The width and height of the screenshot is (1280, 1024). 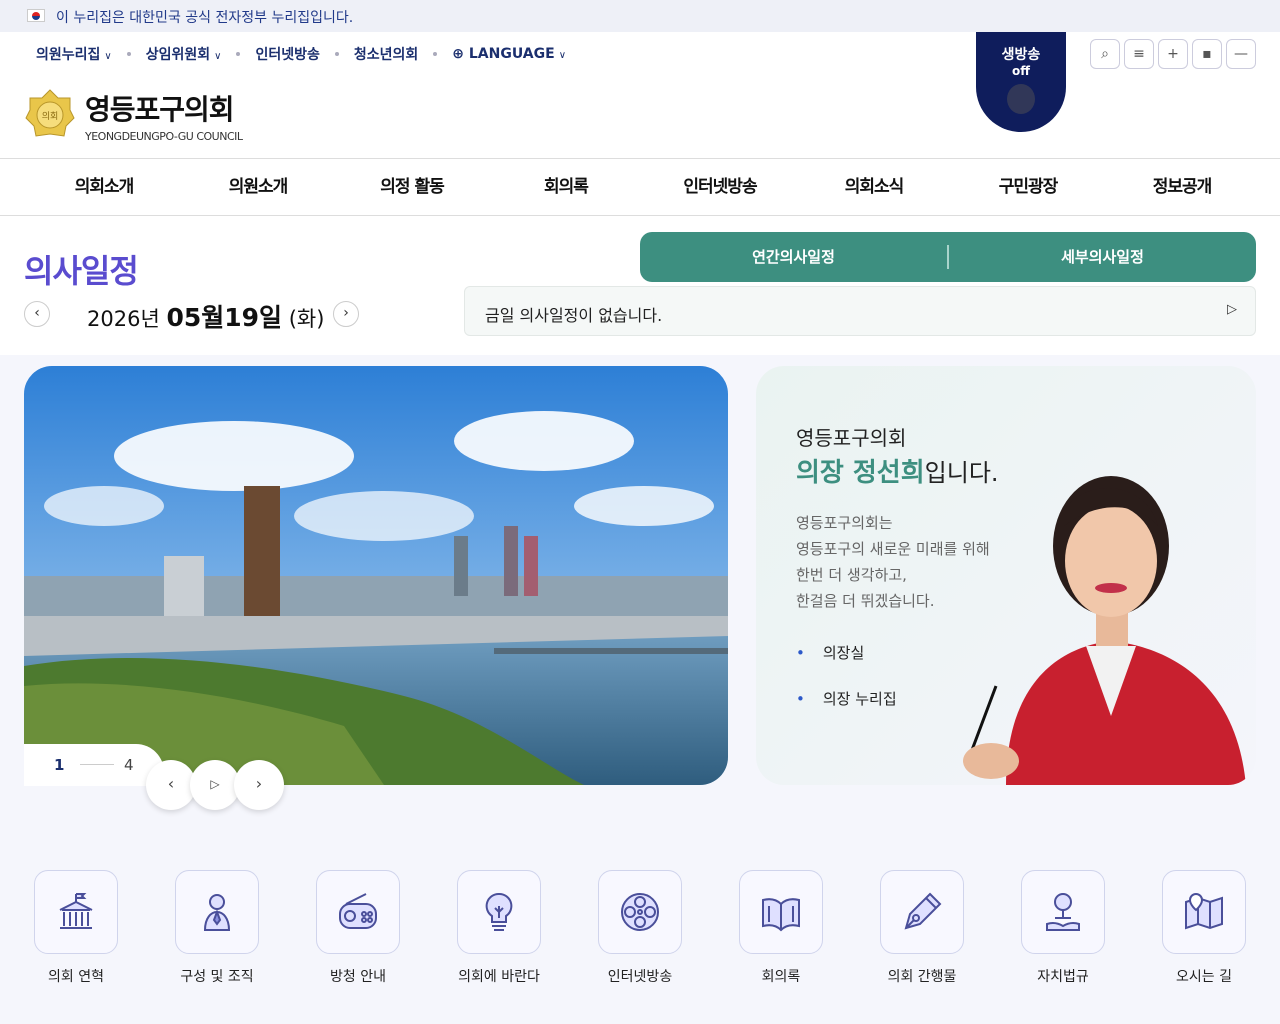 I want to click on quick-link-directions: 오시는 길, so click(x=1204, y=928).